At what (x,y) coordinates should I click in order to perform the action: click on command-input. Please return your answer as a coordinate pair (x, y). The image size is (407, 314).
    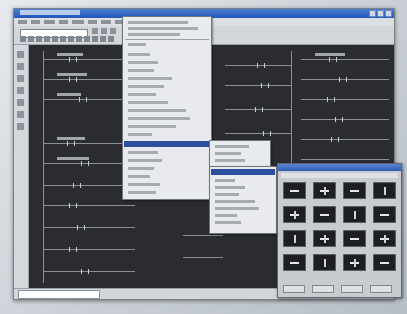
    Looking at the image, I should click on (59, 294).